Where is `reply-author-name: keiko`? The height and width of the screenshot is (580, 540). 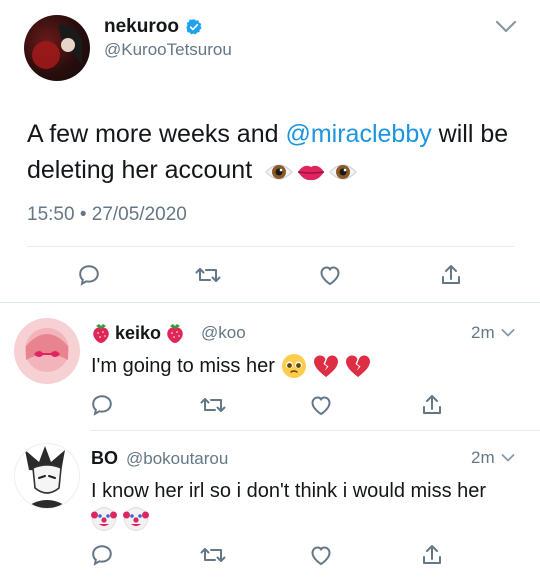 reply-author-name: keiko is located at coordinates (138, 333).